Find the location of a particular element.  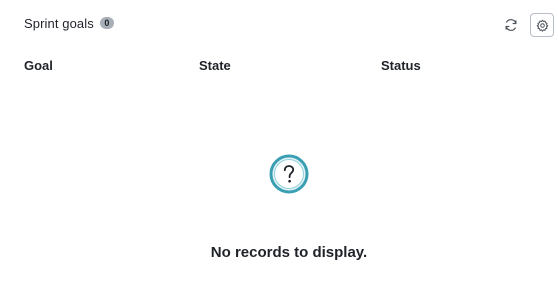

question-icon is located at coordinates (289, 174).